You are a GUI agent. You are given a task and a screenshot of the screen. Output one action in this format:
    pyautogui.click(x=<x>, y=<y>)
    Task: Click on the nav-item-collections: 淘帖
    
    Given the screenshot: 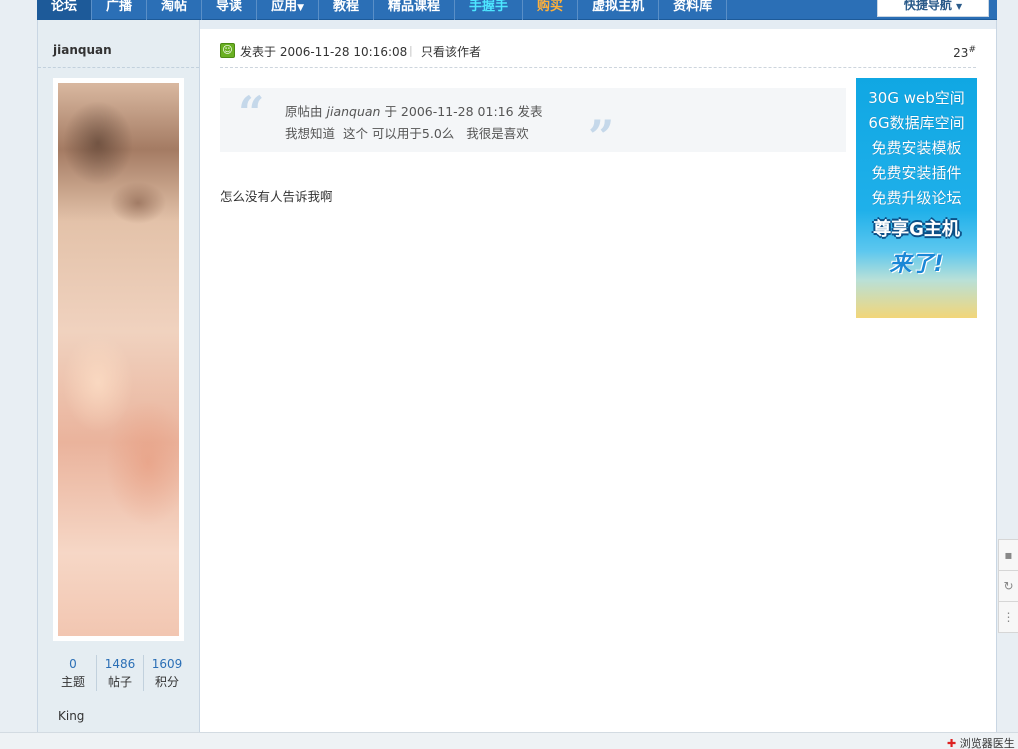 What is the action you would take?
    pyautogui.click(x=175, y=10)
    